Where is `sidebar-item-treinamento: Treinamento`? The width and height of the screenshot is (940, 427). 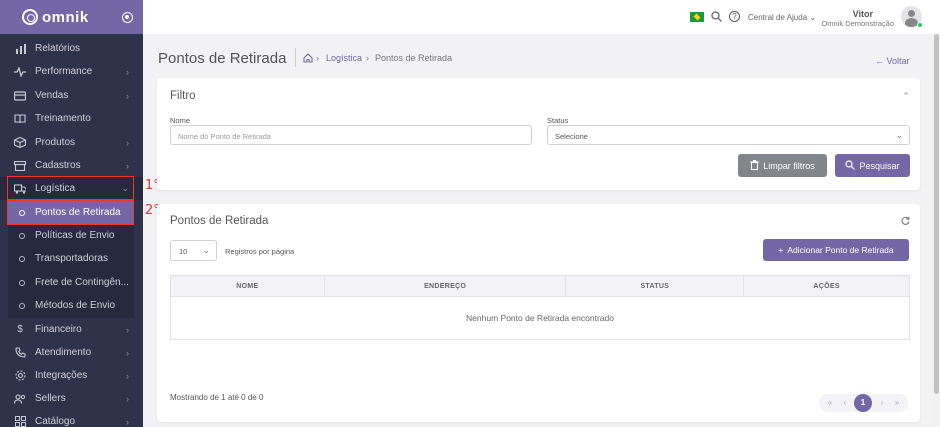 sidebar-item-treinamento: Treinamento is located at coordinates (71, 118).